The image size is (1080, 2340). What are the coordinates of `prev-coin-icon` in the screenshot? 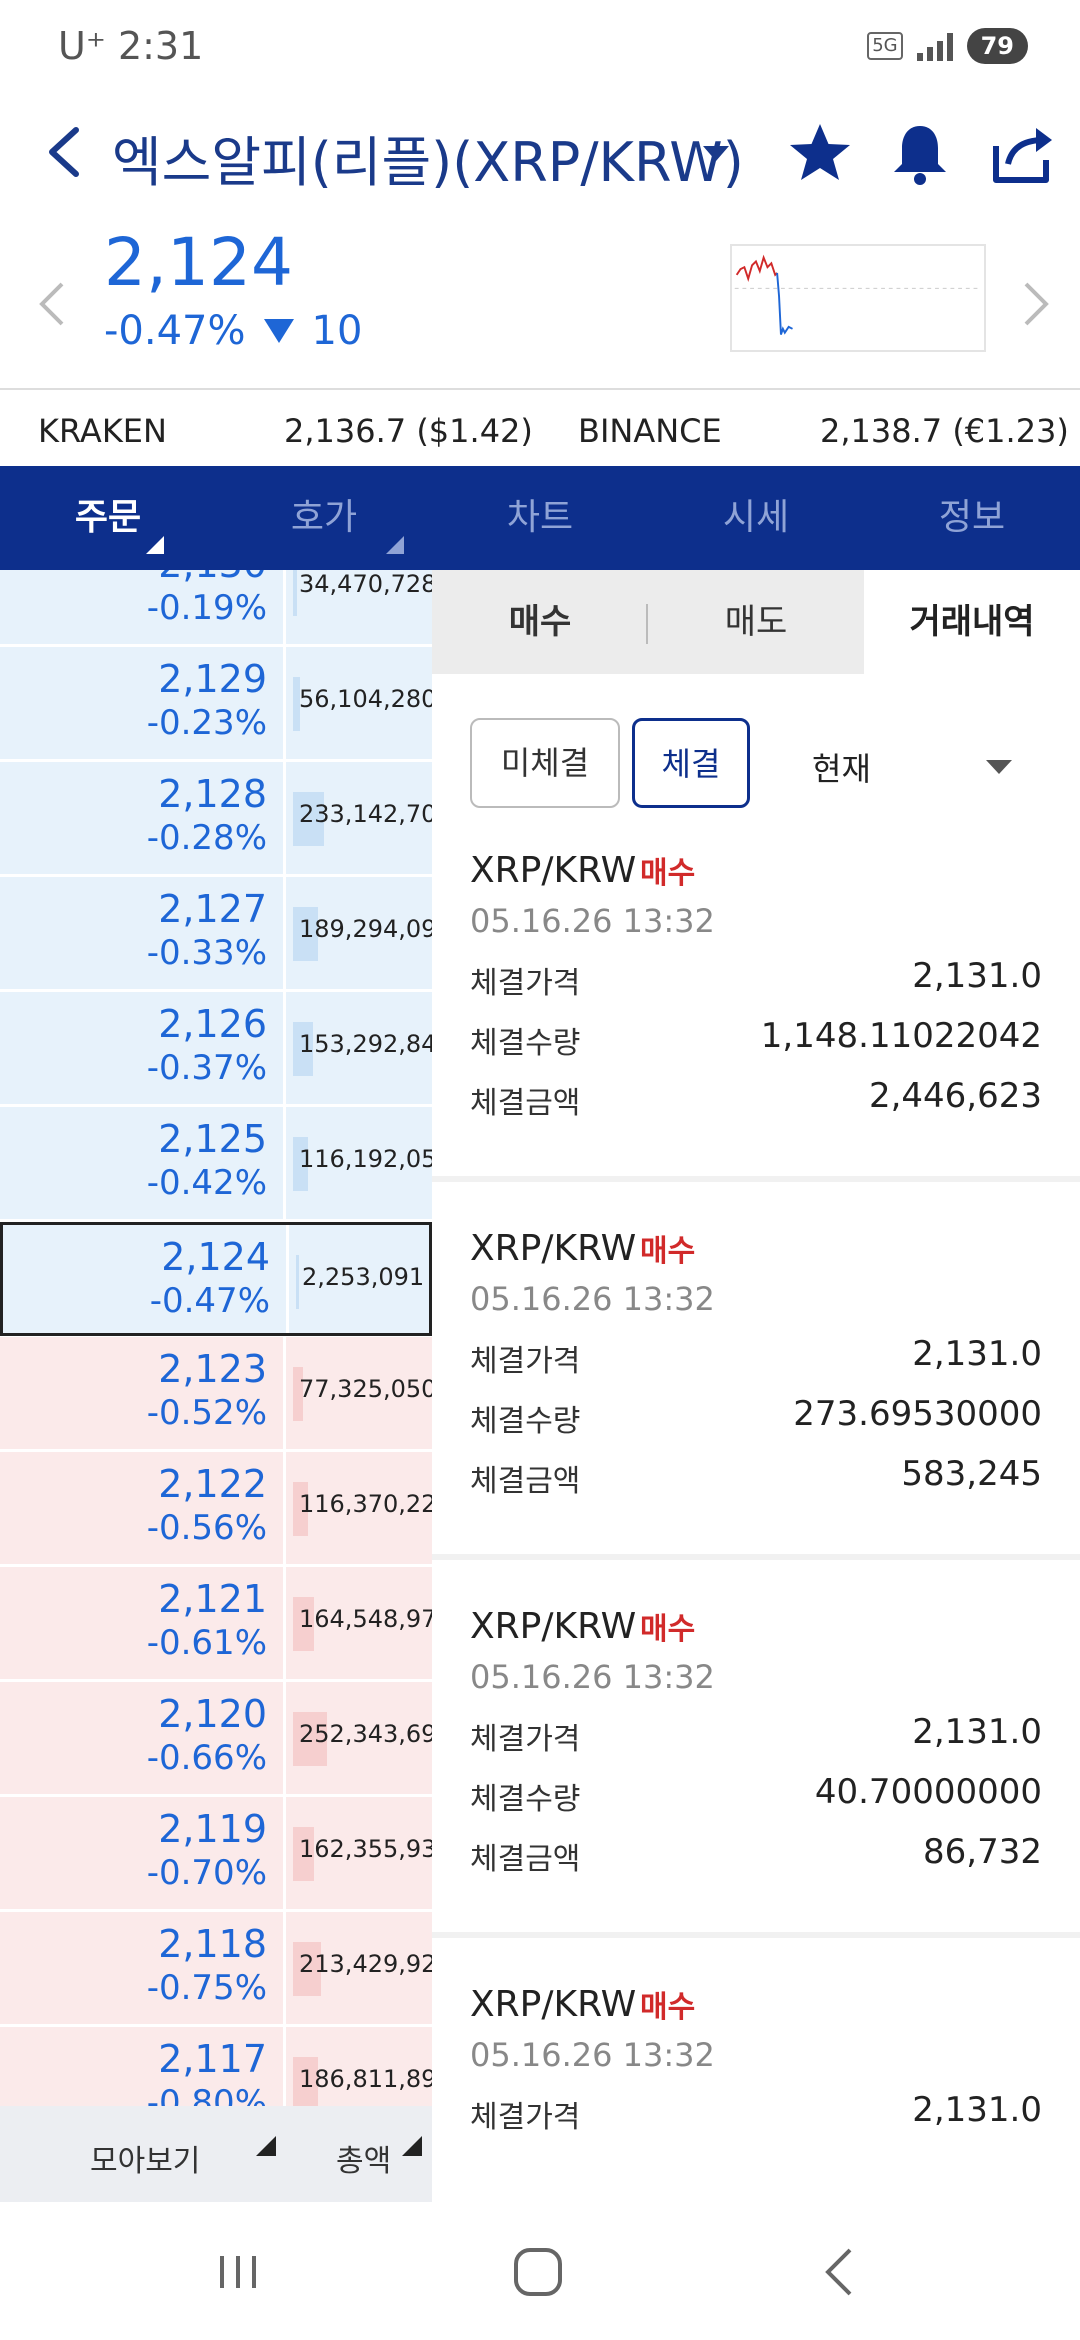 It's located at (52, 304).